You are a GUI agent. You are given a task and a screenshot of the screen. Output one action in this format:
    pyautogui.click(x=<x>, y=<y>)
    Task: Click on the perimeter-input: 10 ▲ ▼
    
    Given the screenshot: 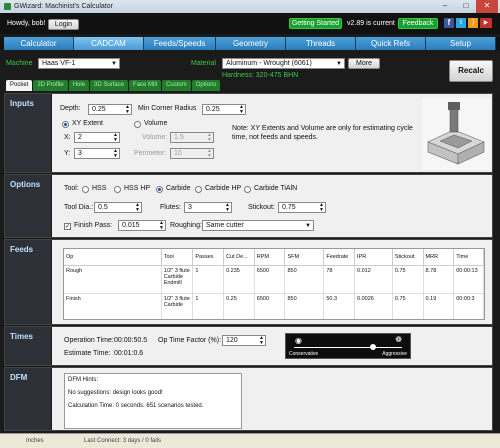 What is the action you would take?
    pyautogui.click(x=192, y=153)
    